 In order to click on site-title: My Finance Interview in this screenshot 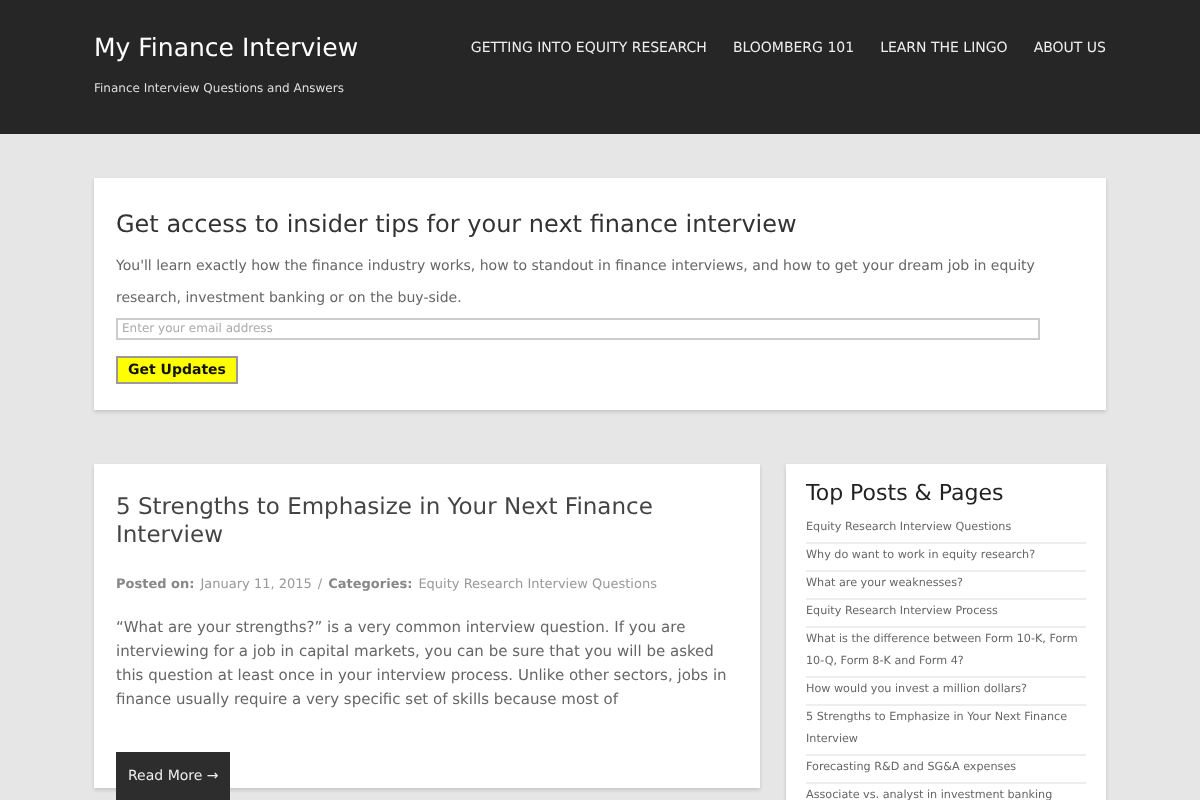, I will do `click(226, 47)`.